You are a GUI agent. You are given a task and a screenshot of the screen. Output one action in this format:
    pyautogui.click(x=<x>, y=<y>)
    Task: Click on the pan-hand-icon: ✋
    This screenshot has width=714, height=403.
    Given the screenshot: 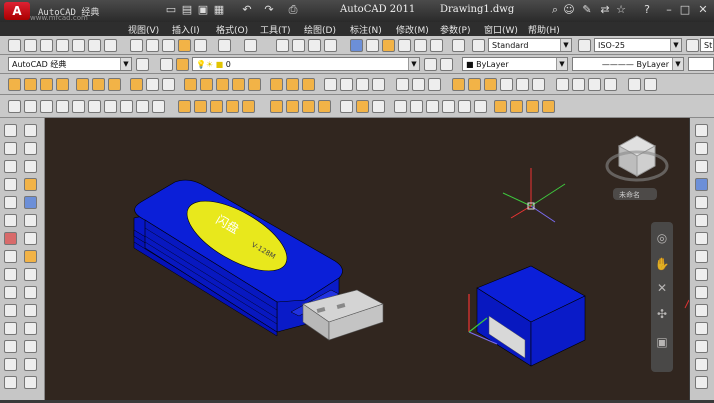 What is the action you would take?
    pyautogui.click(x=662, y=264)
    